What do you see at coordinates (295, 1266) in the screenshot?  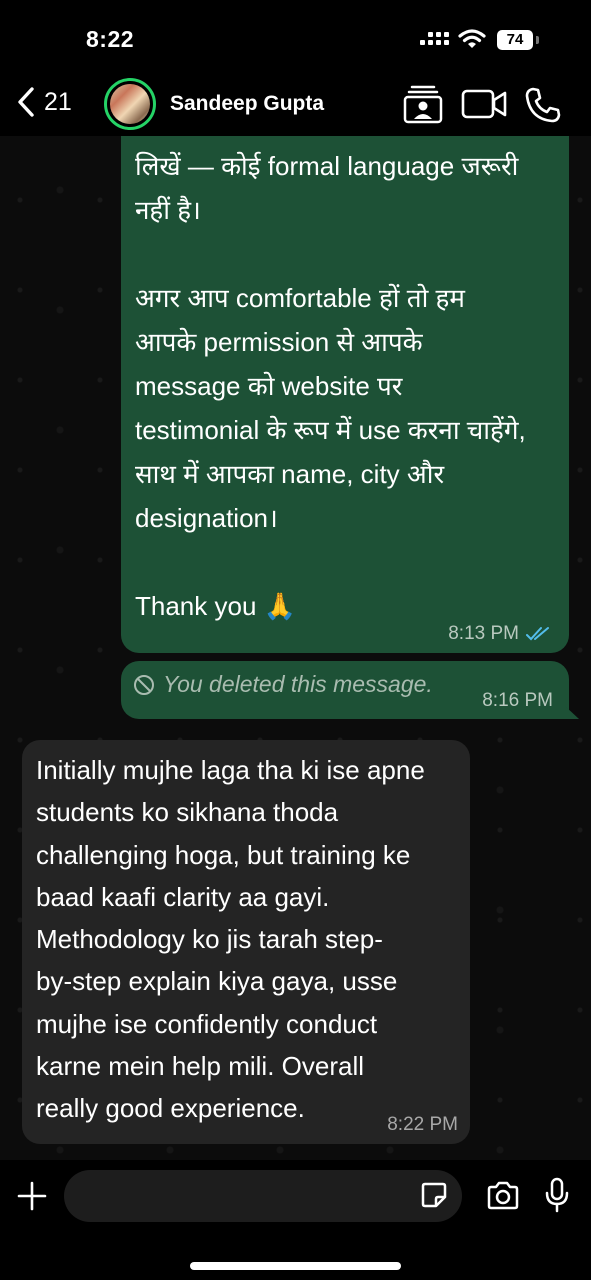 I see `home-indicator` at bounding box center [295, 1266].